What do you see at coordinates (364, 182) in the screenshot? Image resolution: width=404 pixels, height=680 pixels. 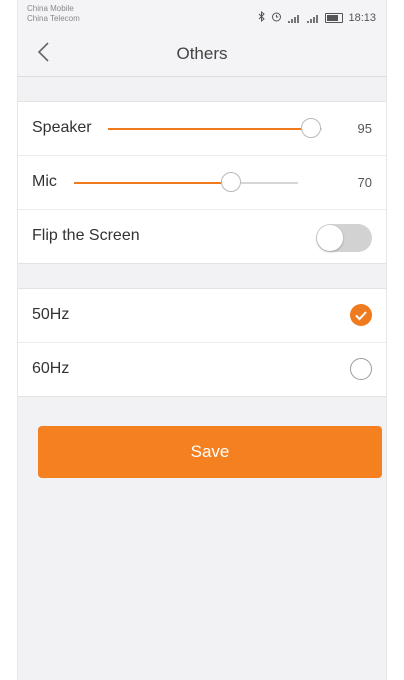 I see `mic-value: 70` at bounding box center [364, 182].